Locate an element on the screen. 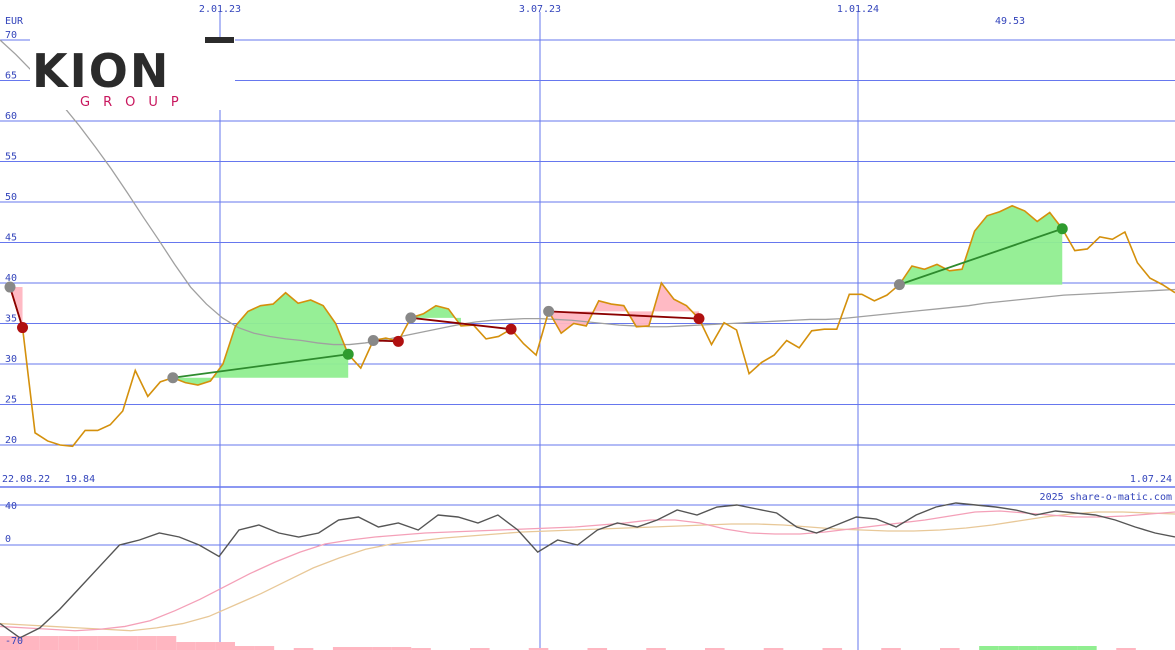 The image size is (1175, 650). indicator-tick: 0 is located at coordinates (8, 539).